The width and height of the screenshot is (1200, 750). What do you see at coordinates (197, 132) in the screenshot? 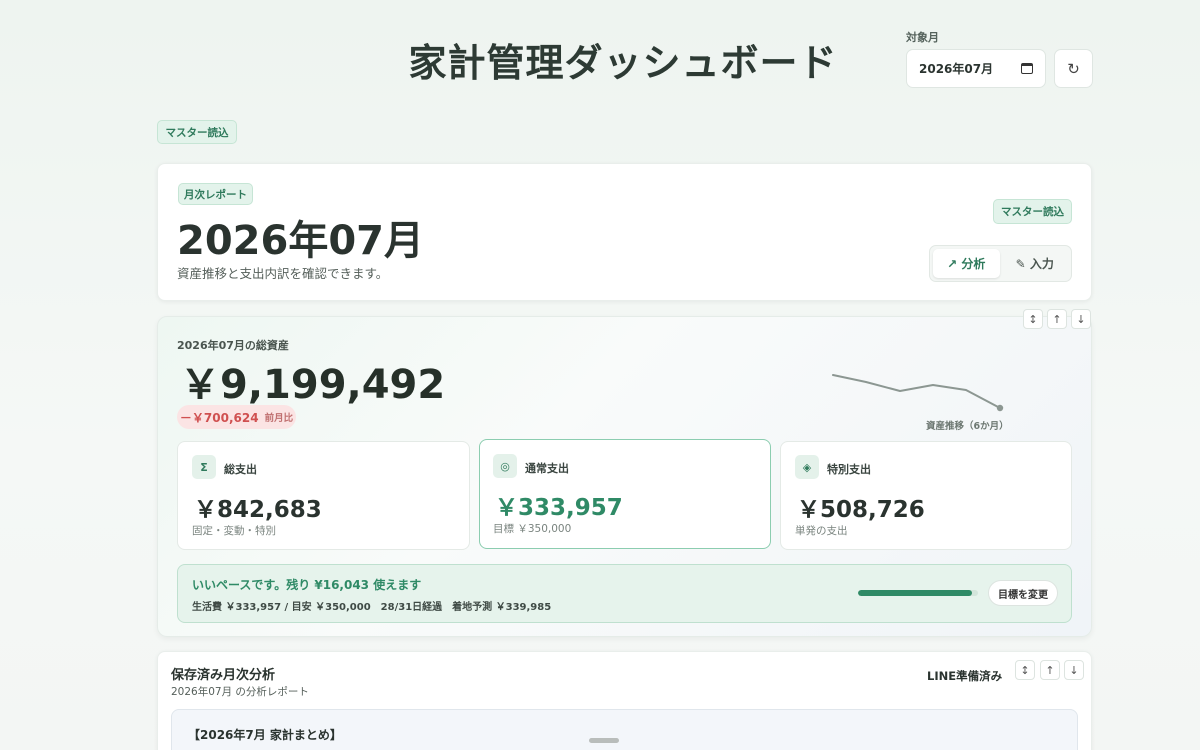
I see `master-load-button: マスター読込` at bounding box center [197, 132].